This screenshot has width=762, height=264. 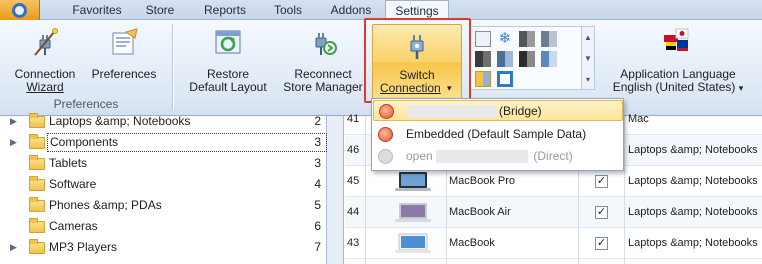 I want to click on tree-row-count: 7, so click(x=317, y=247).